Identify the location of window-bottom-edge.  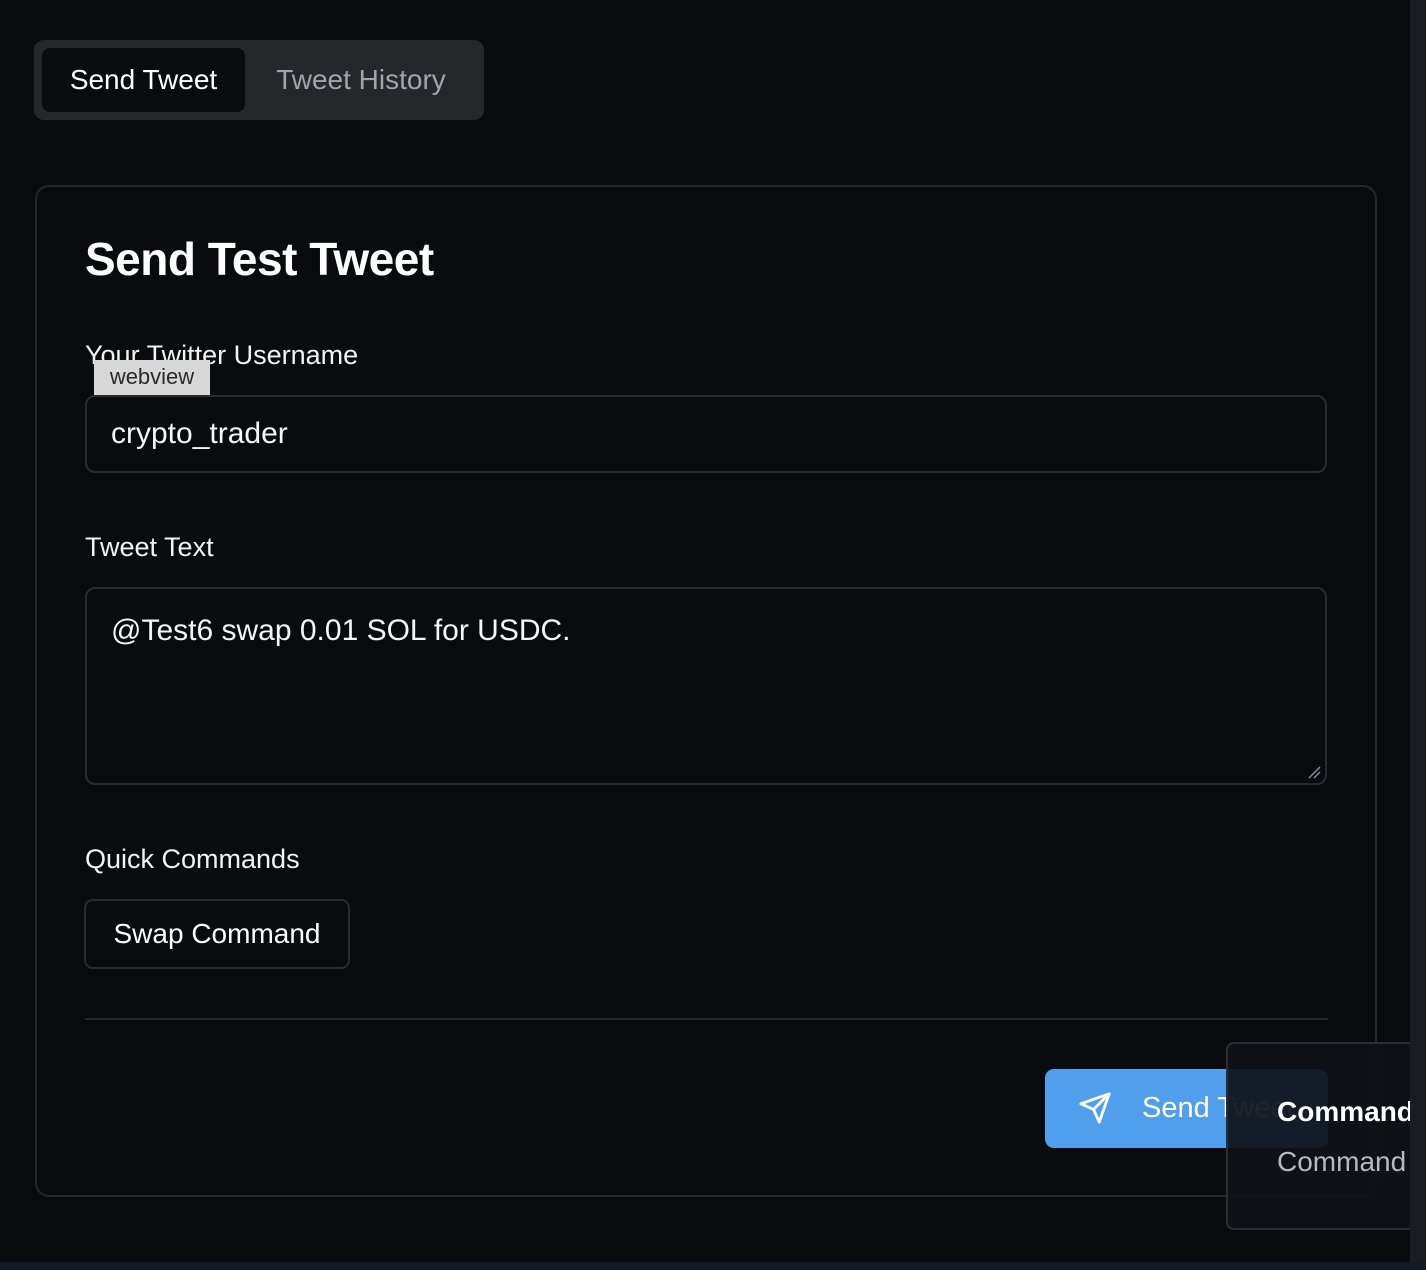
(713, 1266).